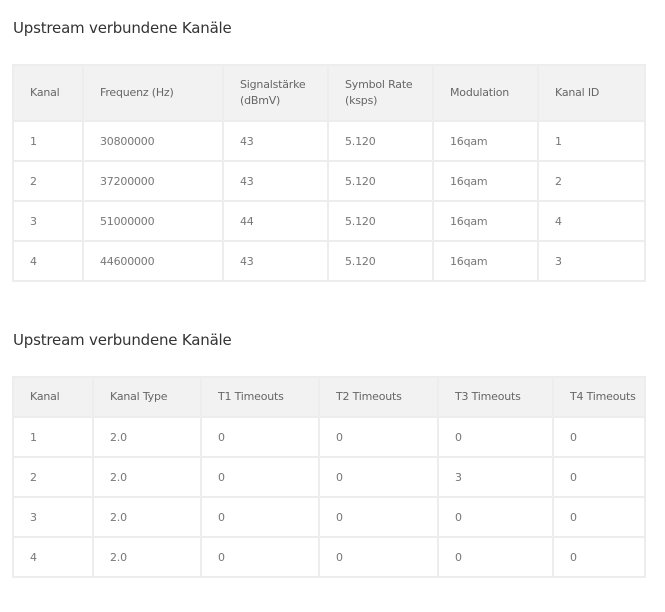  I want to click on header-label: Kanal ID, so click(577, 92).